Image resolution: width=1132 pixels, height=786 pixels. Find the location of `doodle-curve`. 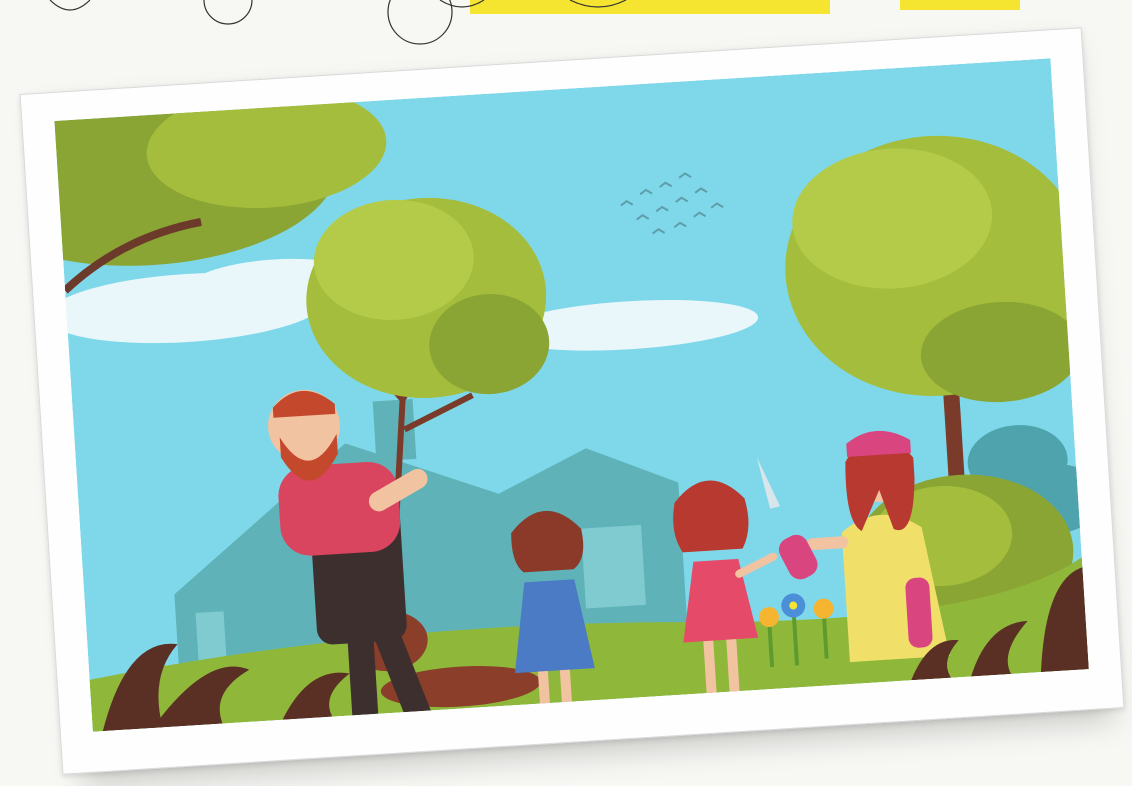

doodle-curve is located at coordinates (70, 5).